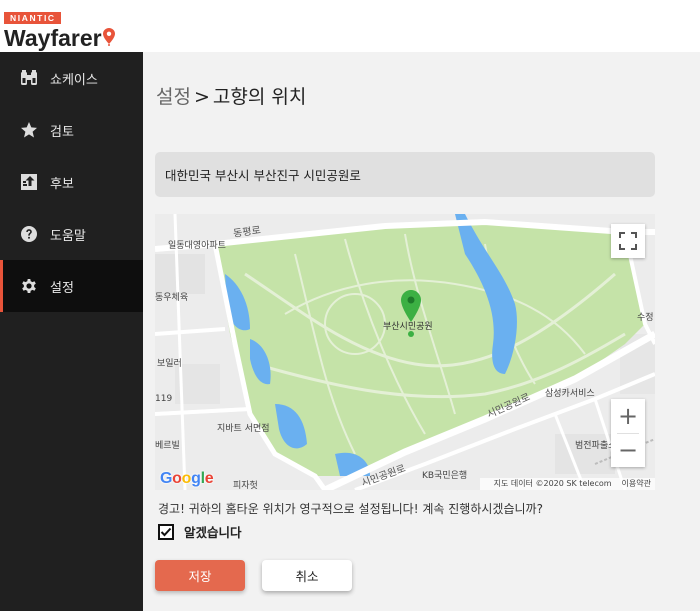 Image resolution: width=700 pixels, height=611 pixels. I want to click on cancel-button: 취소, so click(307, 575).